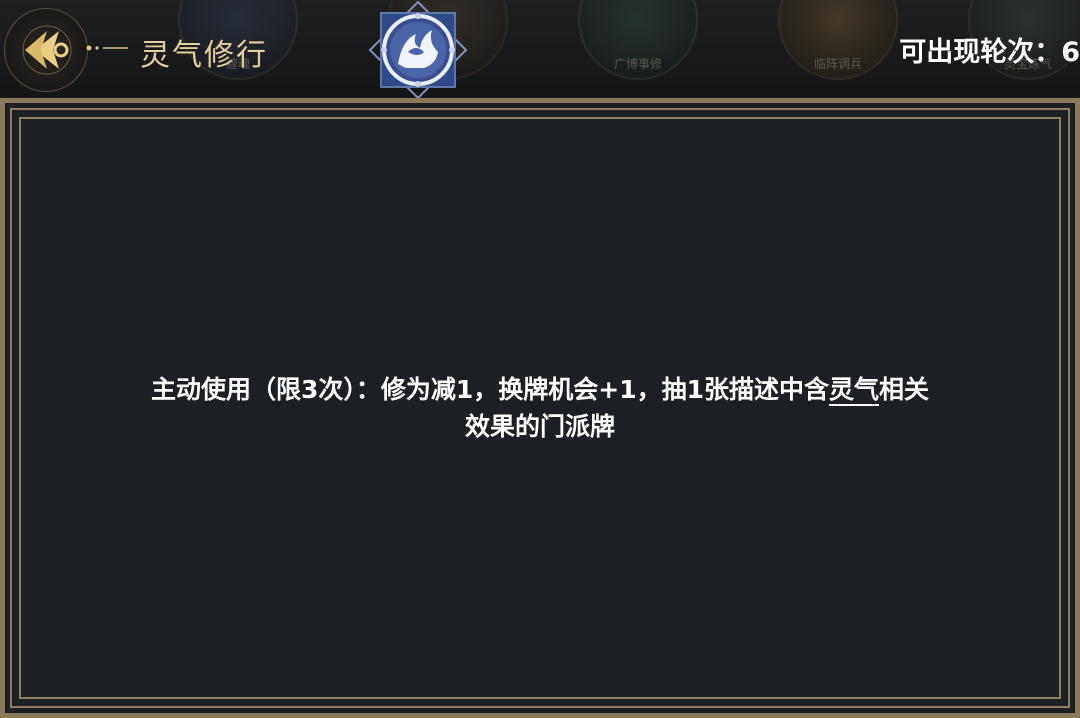  Describe the element at coordinates (854, 389) in the screenshot. I see `keyword-link-lingqi: 灵气` at that location.